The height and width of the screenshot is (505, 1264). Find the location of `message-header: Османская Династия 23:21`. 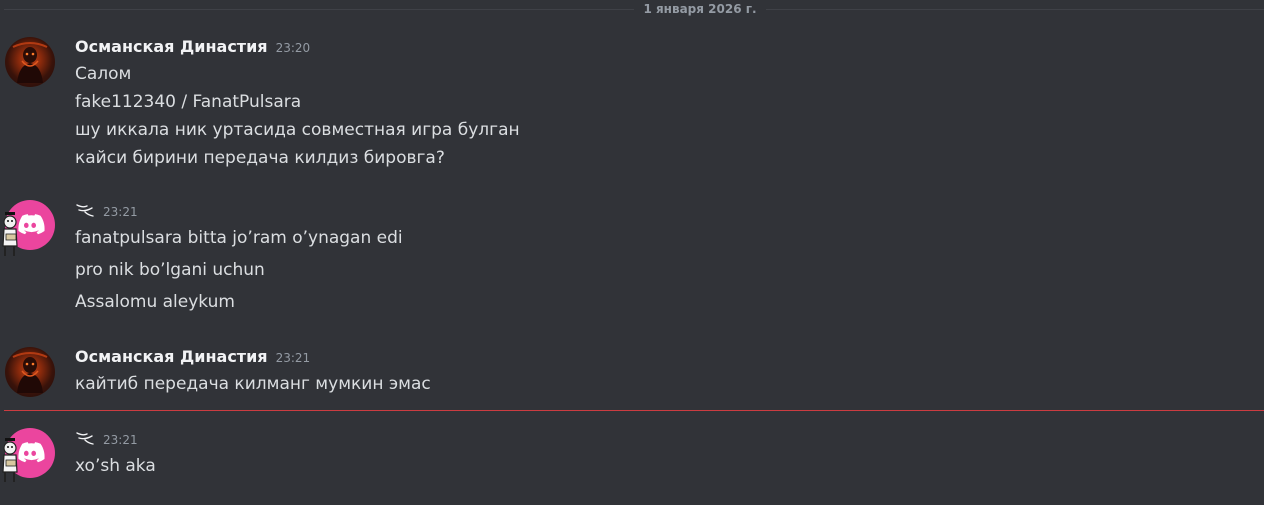

message-header: Османская Династия 23:21 is located at coordinates (192, 357).